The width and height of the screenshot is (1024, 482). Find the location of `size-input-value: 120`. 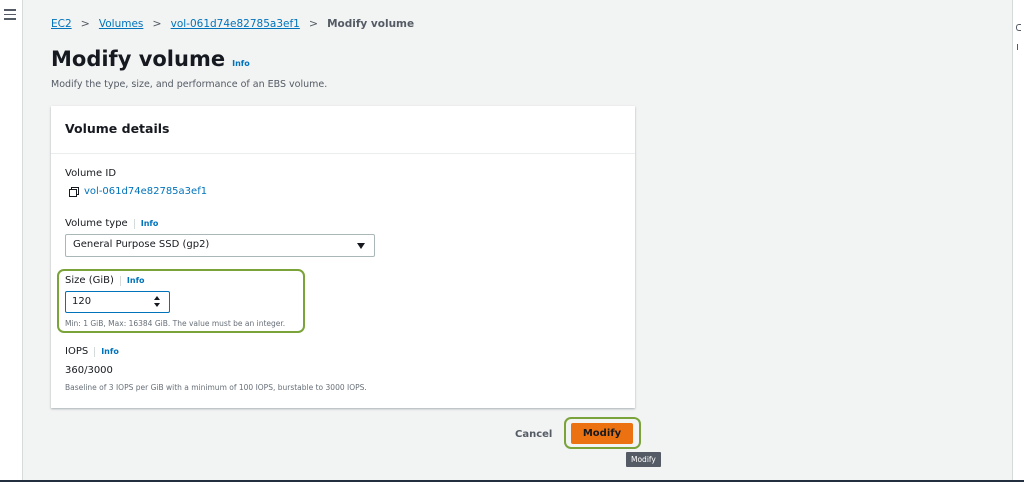

size-input-value: 120 is located at coordinates (82, 301).